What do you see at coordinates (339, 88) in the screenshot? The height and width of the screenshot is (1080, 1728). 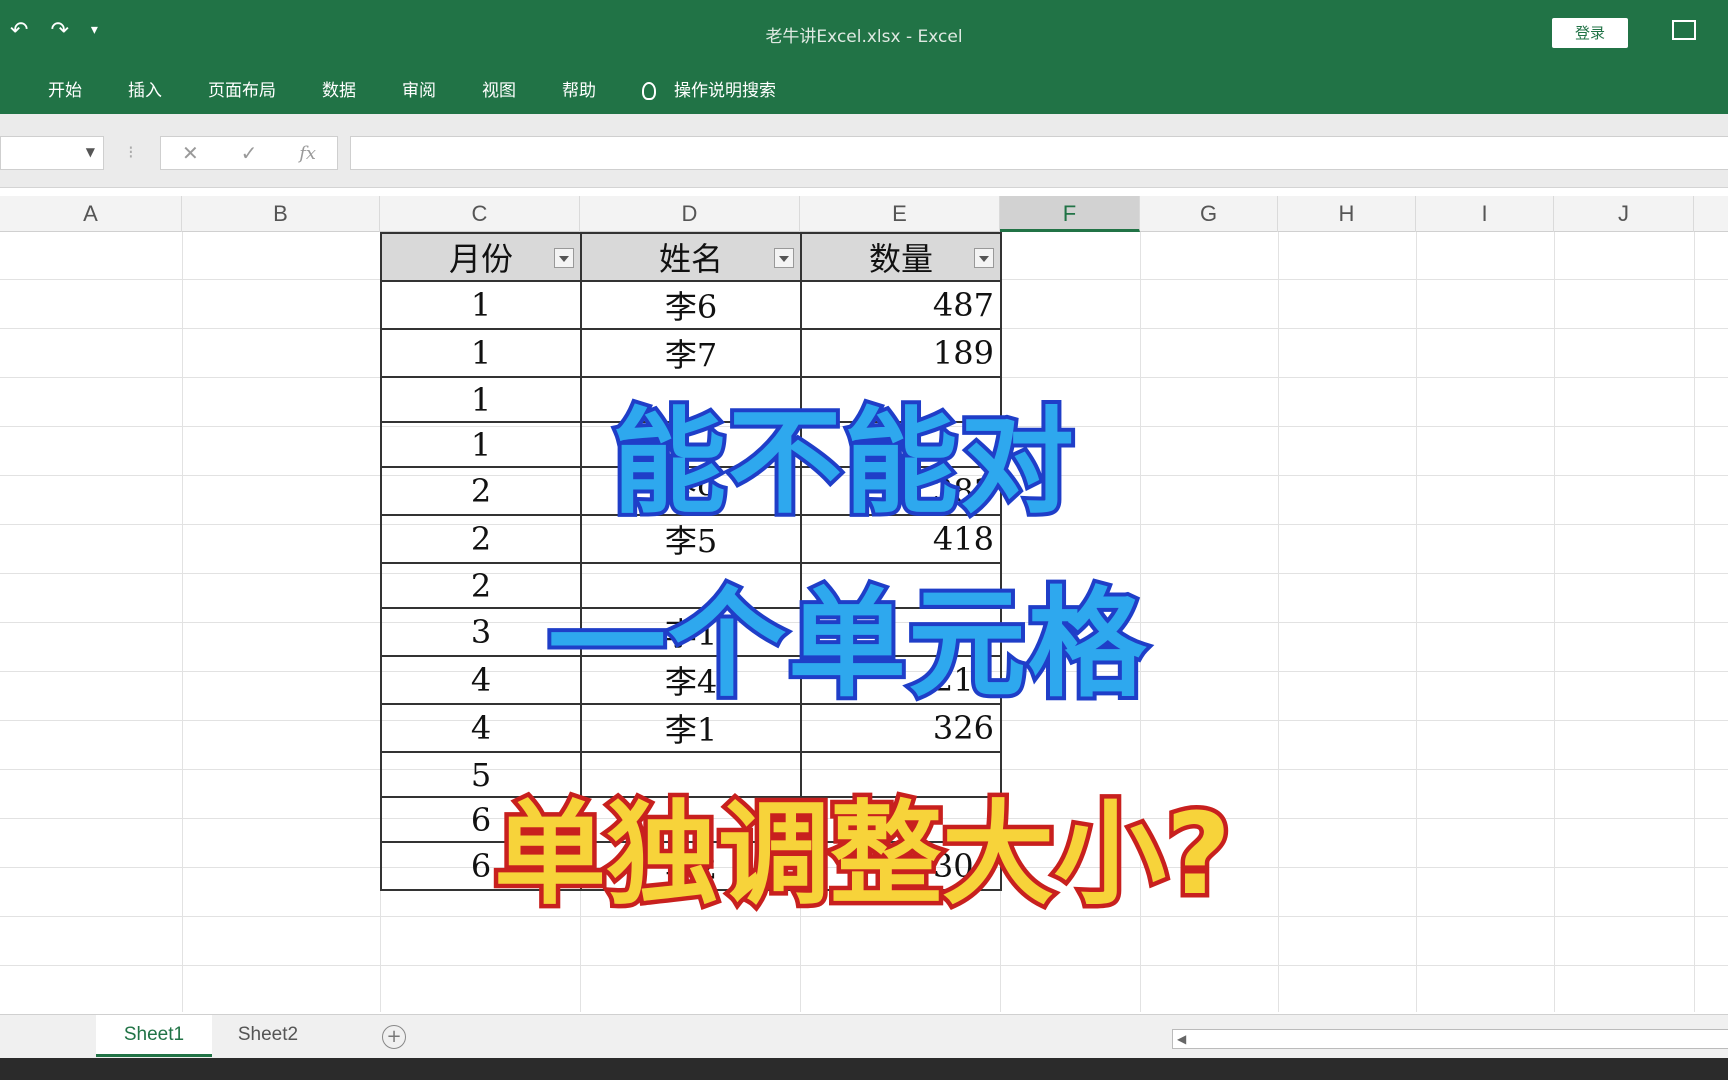 I see `tab-data: 数据` at bounding box center [339, 88].